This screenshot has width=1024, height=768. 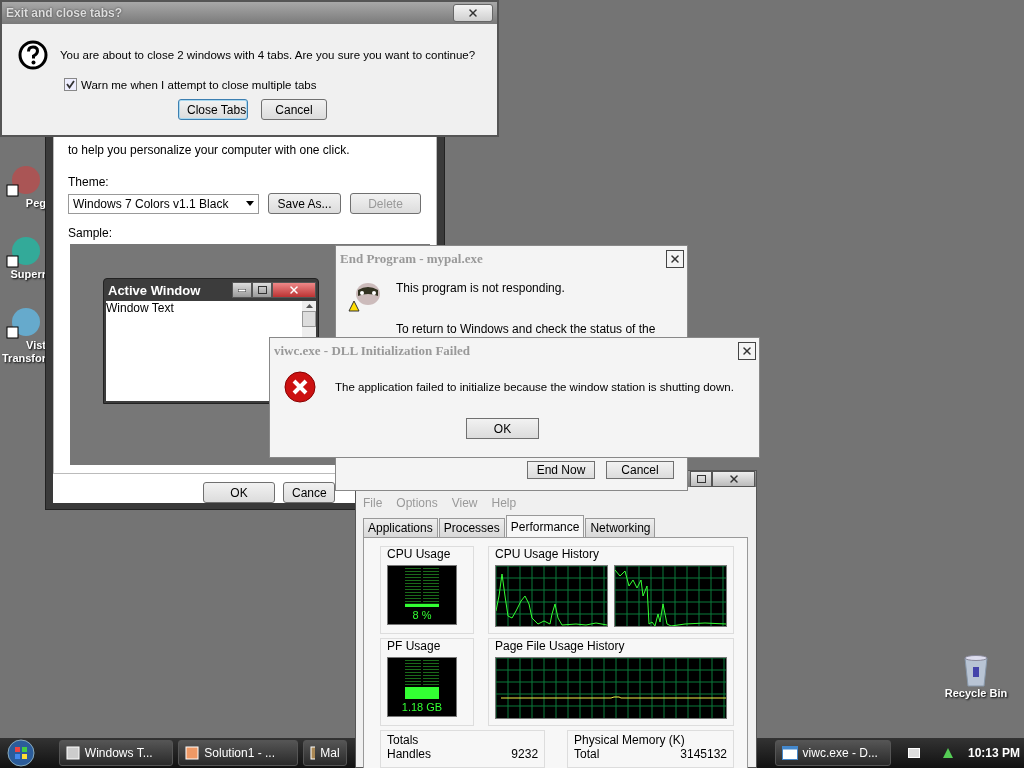 I want to click on stat-label: Handles, so click(x=409, y=754).